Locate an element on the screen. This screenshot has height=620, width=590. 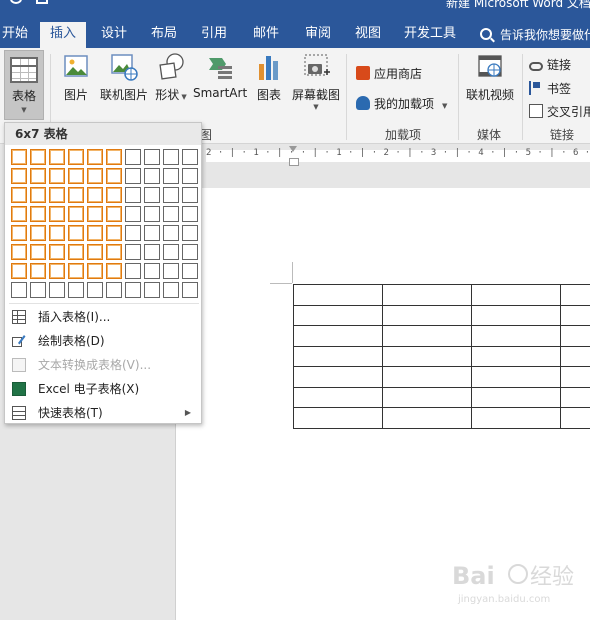
tell-me-search: 告诉我你想要做什么 is located at coordinates (535, 35).